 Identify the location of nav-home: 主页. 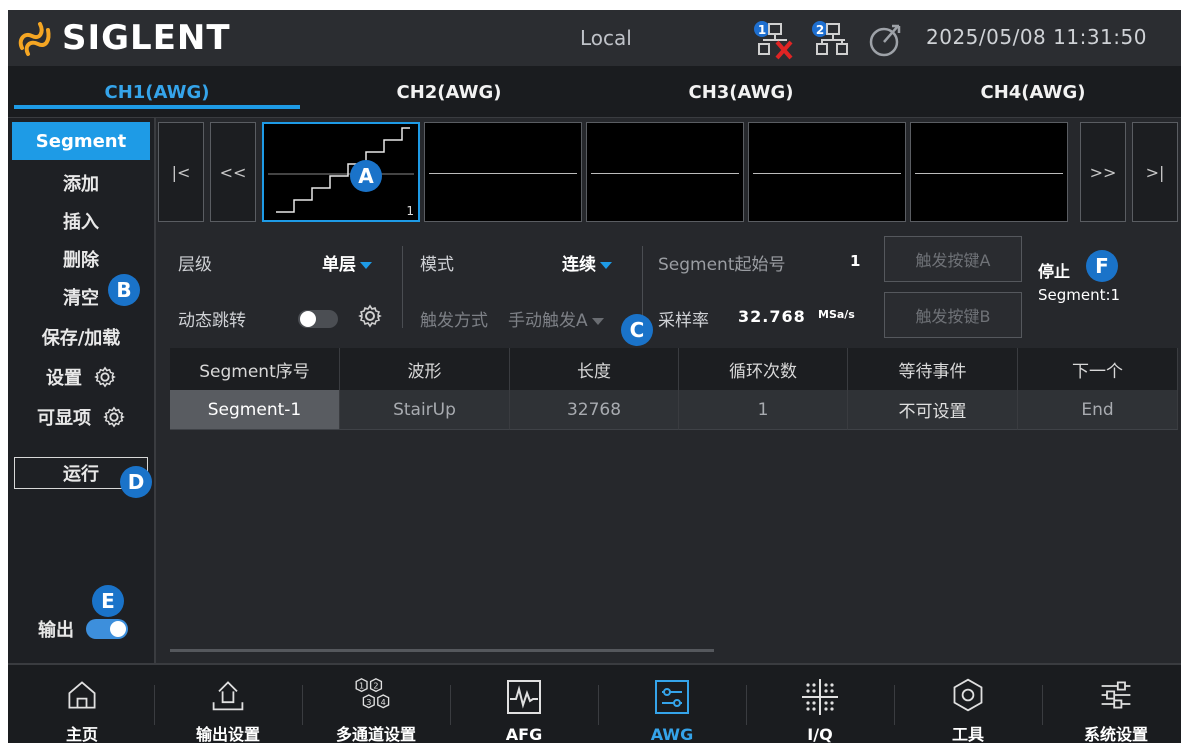
(82, 704).